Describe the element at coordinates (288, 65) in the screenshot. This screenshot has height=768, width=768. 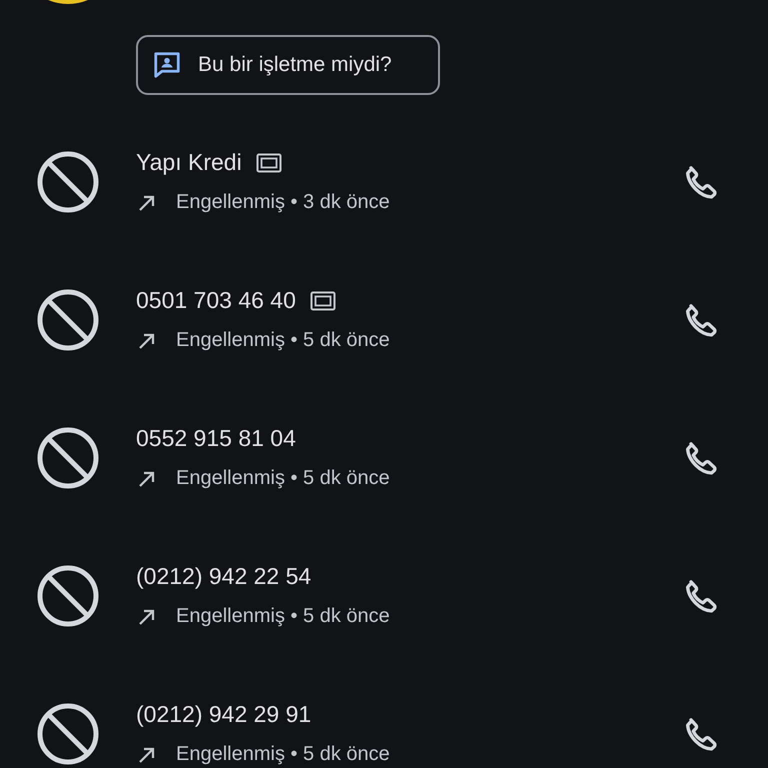
I see `business-feedback-button: Bu bir işletme miydi?` at that location.